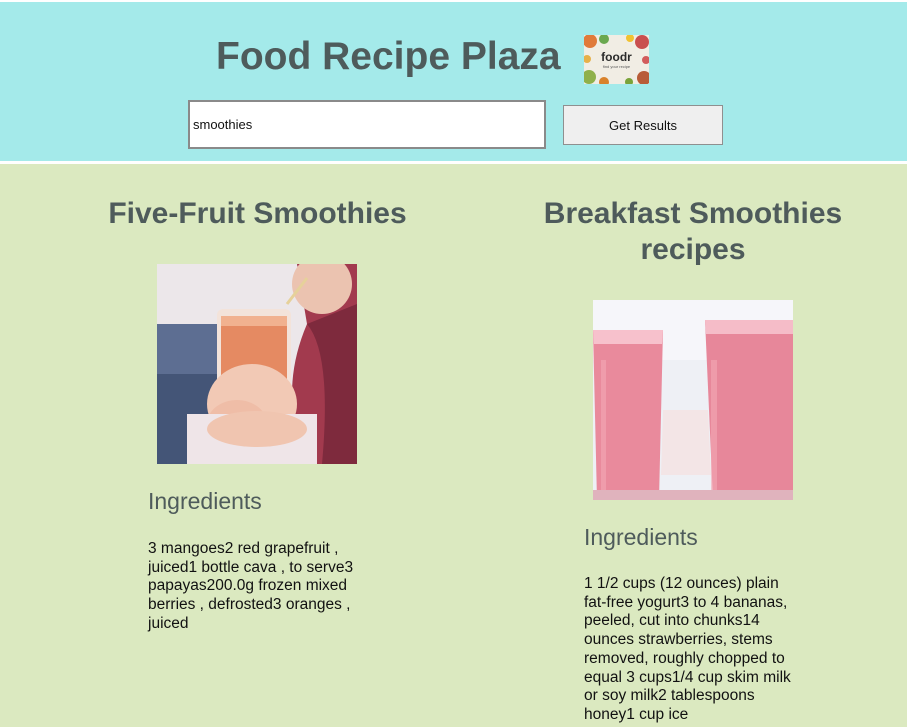 This screenshot has height=727, width=907. What do you see at coordinates (367, 124) in the screenshot?
I see `search-input` at bounding box center [367, 124].